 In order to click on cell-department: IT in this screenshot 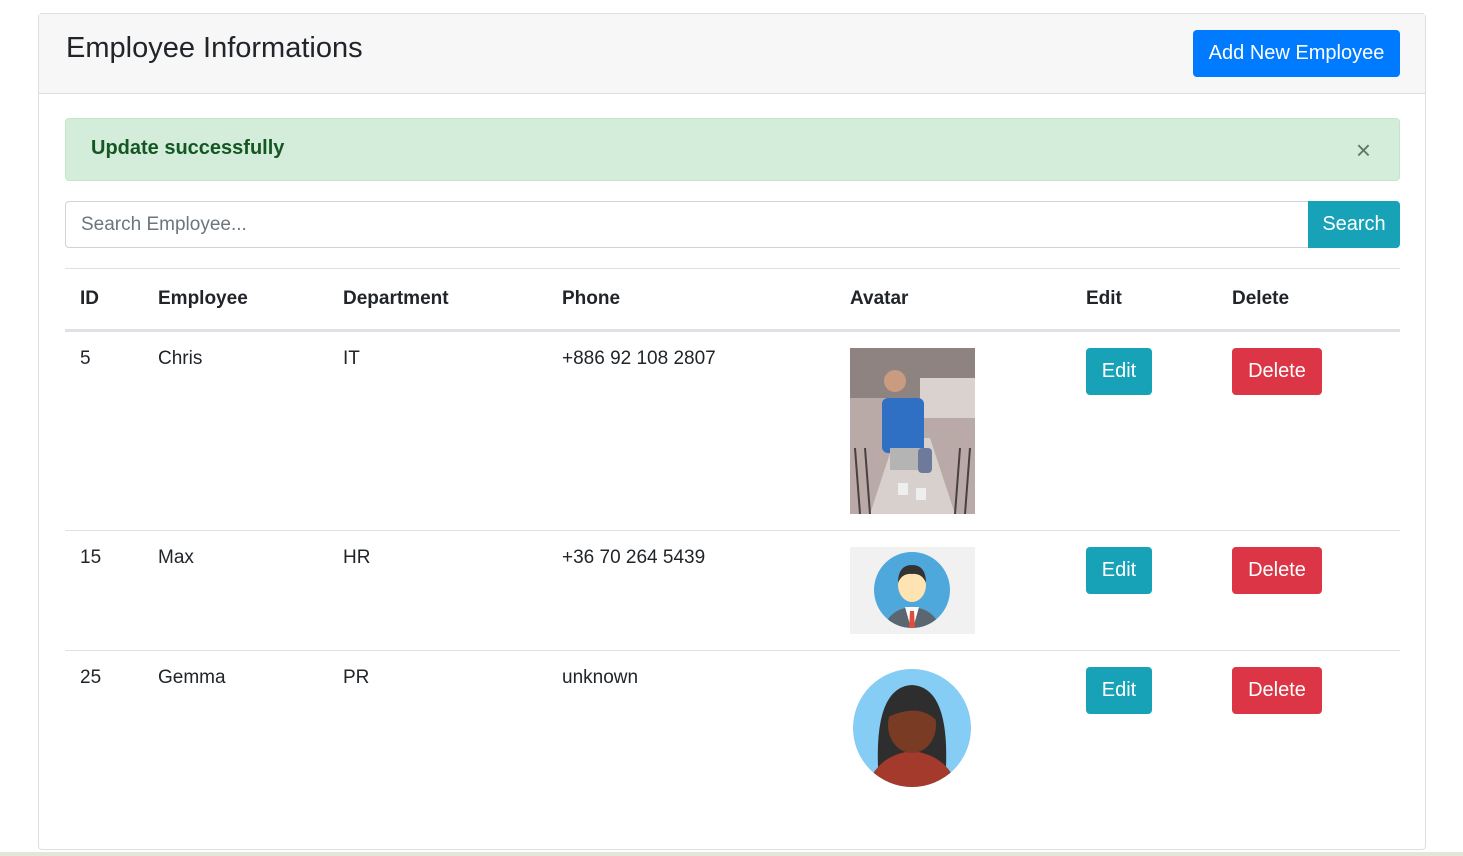, I will do `click(437, 430)`.